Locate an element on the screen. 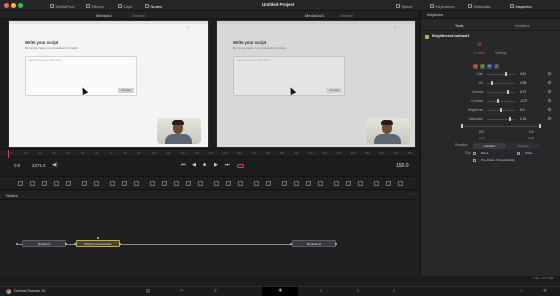 This screenshot has height=296, width=560. minimize-window-button is located at coordinates (13, 5).